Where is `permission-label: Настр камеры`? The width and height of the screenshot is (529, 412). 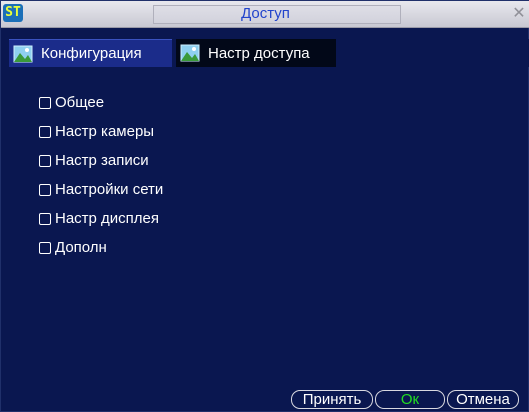 permission-label: Настр камеры is located at coordinates (105, 131).